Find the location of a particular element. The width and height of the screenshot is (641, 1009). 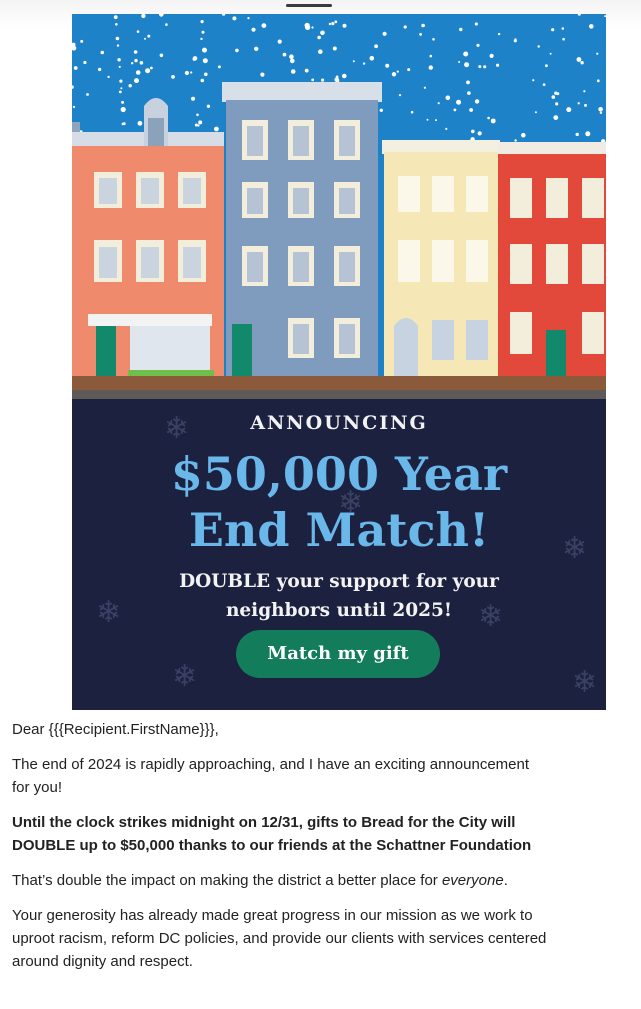

text-segment: . is located at coordinates (505, 880).